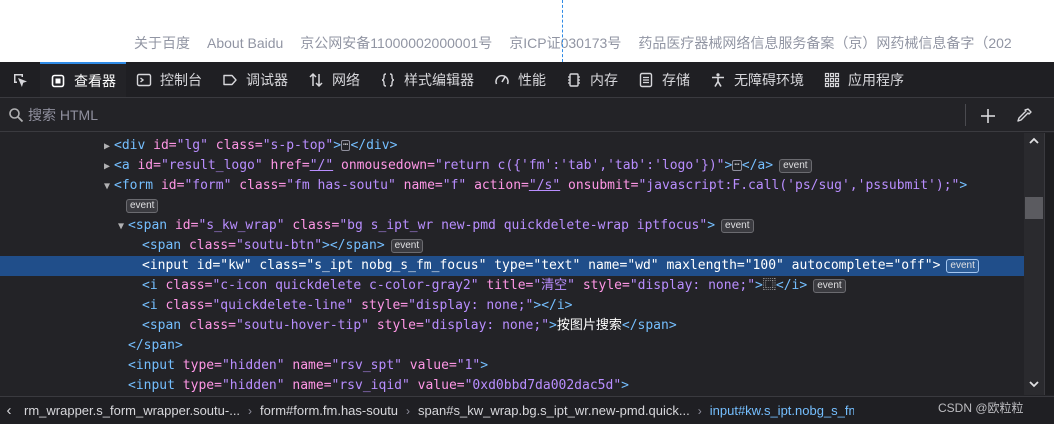 This screenshot has height=424, width=1054. I want to click on scrollbar-thumb, so click(1034, 208).